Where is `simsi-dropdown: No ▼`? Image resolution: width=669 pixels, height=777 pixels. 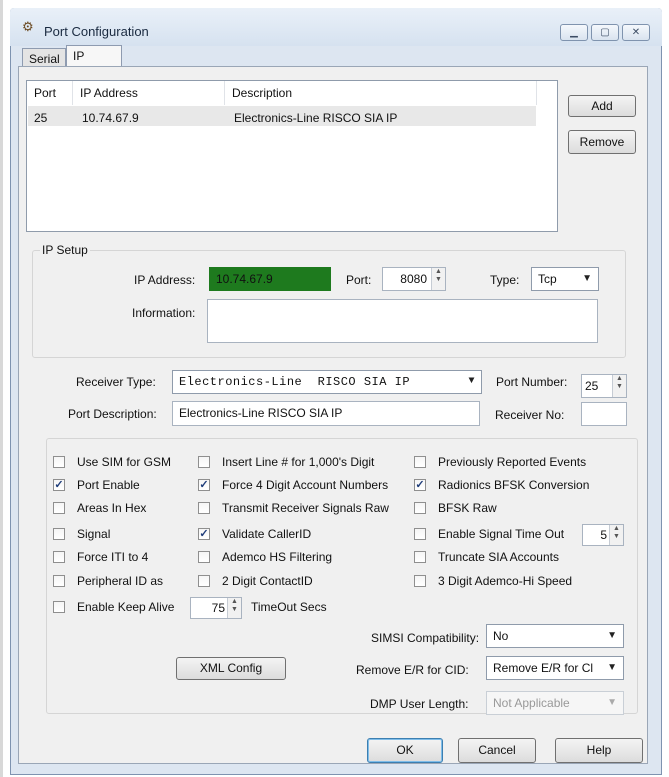
simsi-dropdown: No ▼ is located at coordinates (555, 636).